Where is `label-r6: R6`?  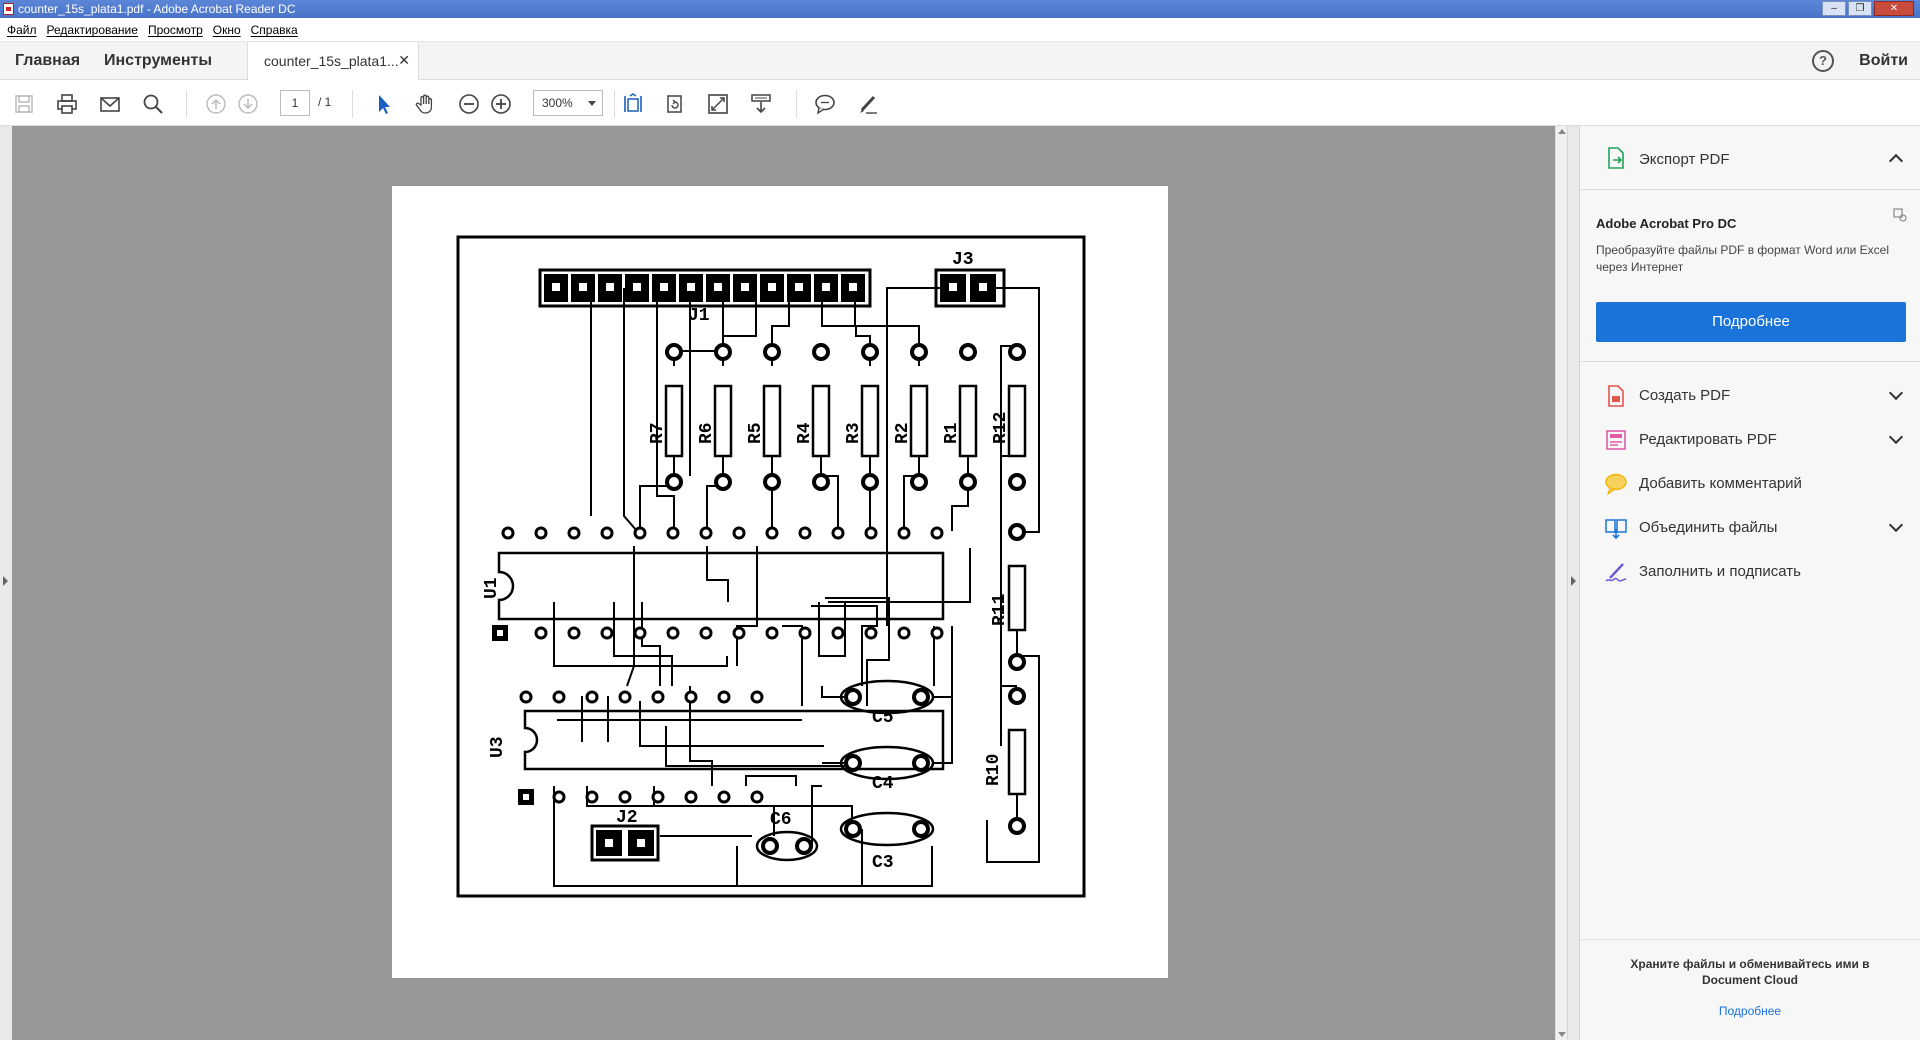
label-r6: R6 is located at coordinates (707, 433).